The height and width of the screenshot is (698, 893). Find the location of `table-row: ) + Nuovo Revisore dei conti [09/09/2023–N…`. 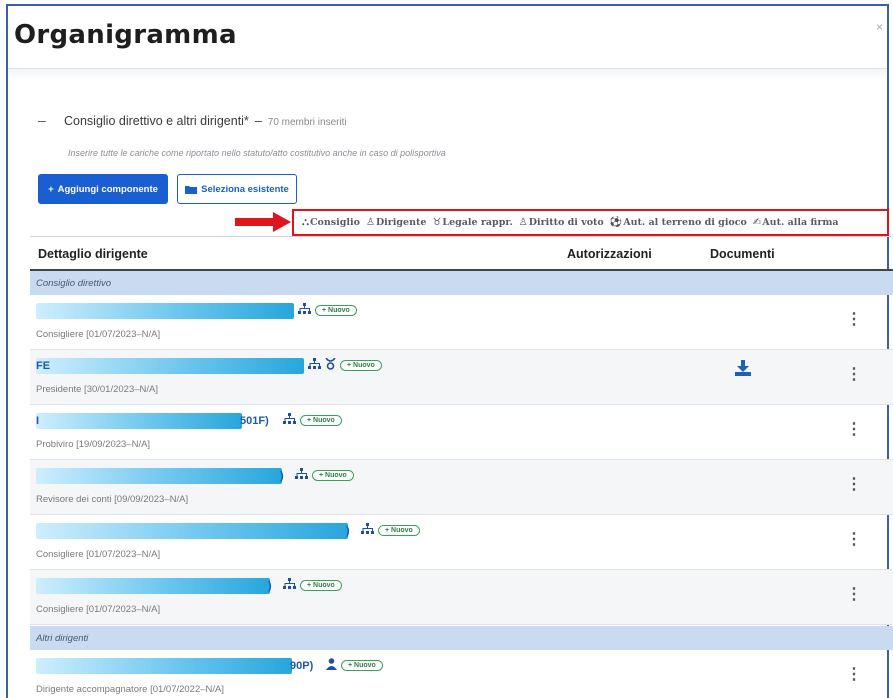

table-row: ) + Nuovo Revisore dei conti [09/09/2023–N… is located at coordinates (461, 487).